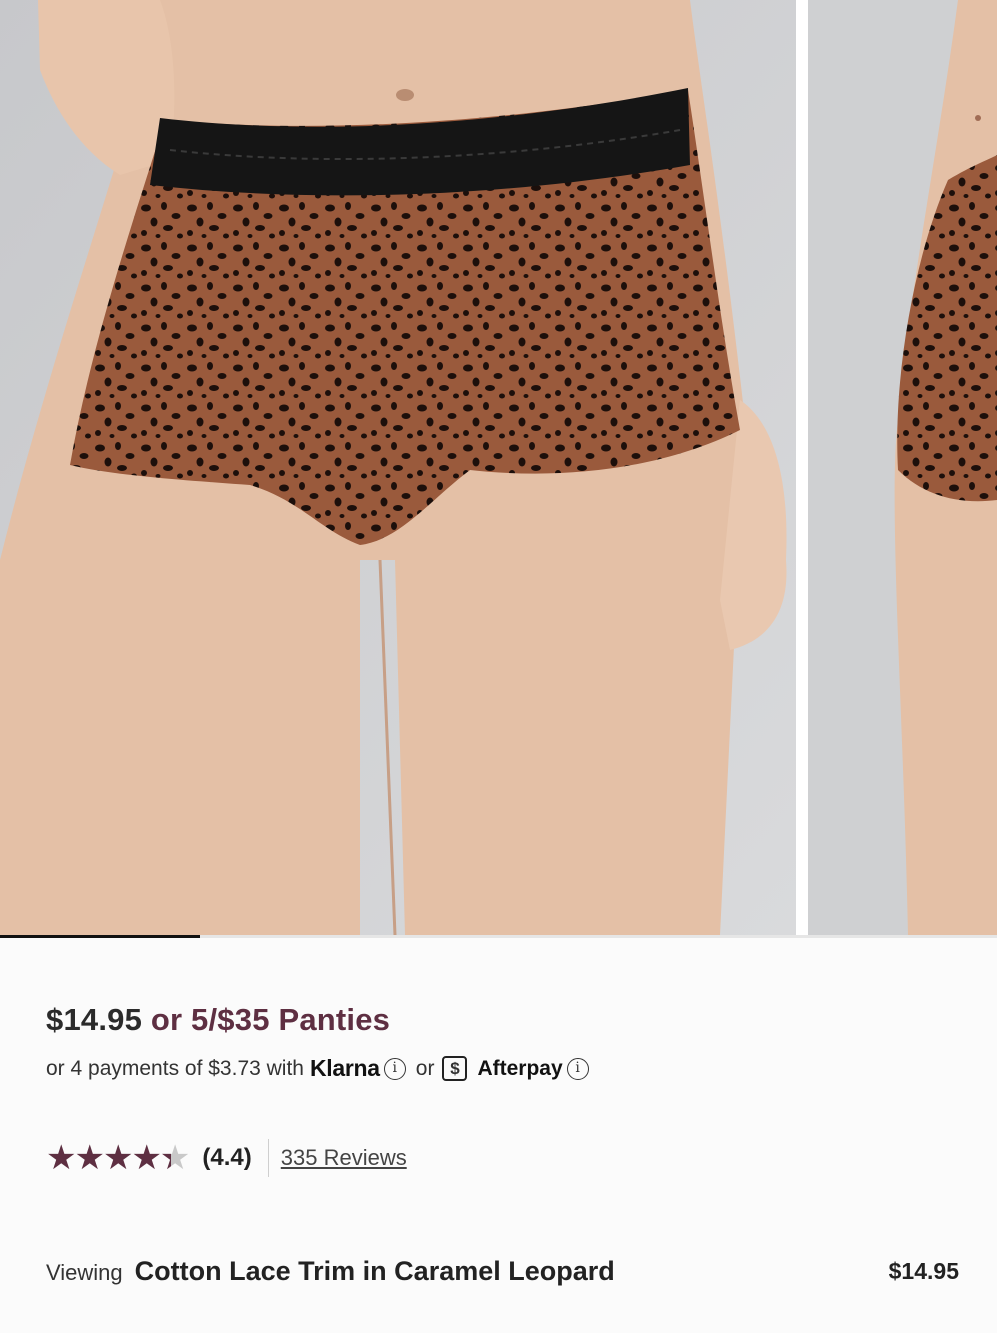  Describe the element at coordinates (84, 1272) in the screenshot. I see `viewing-label: Viewing` at that location.